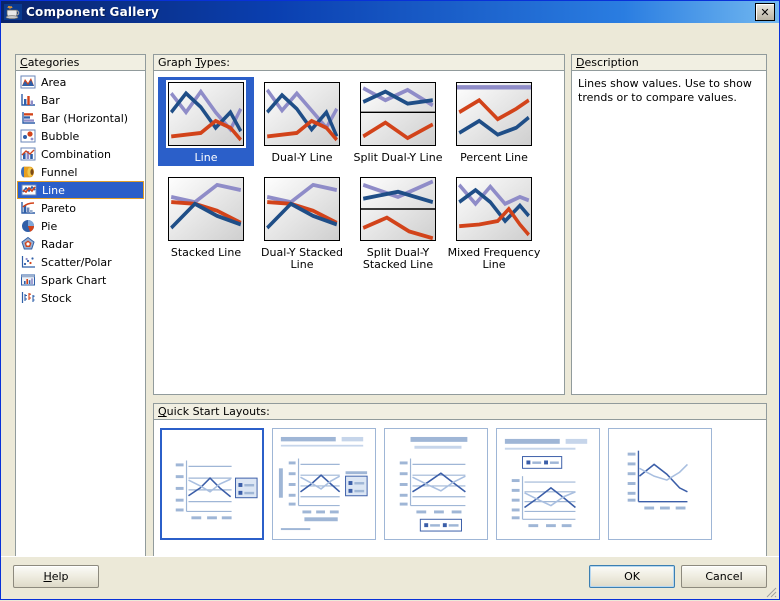  Describe the element at coordinates (28, 226) in the screenshot. I see `pie-chart-icon` at that location.